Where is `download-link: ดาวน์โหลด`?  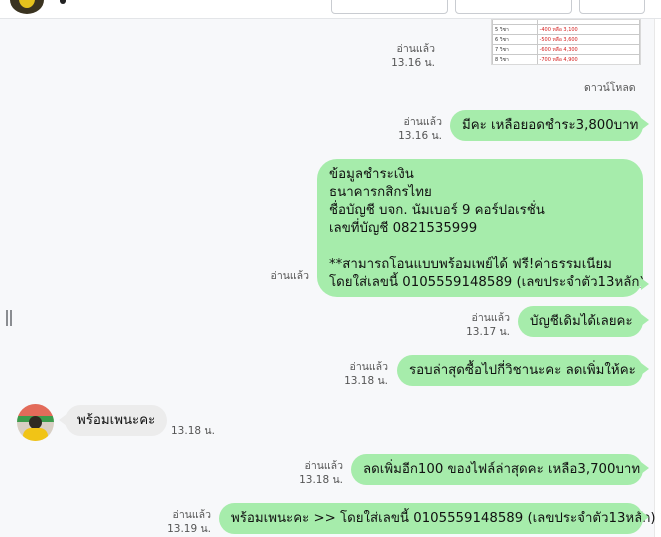 download-link: ดาวน์โหลด is located at coordinates (610, 87).